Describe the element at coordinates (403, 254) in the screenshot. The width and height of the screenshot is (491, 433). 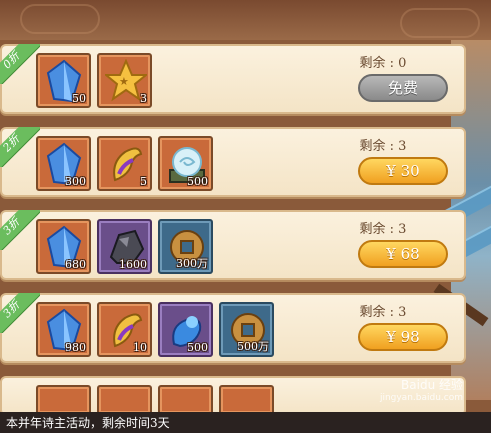
I see `buy-button: ¥ 68` at that location.